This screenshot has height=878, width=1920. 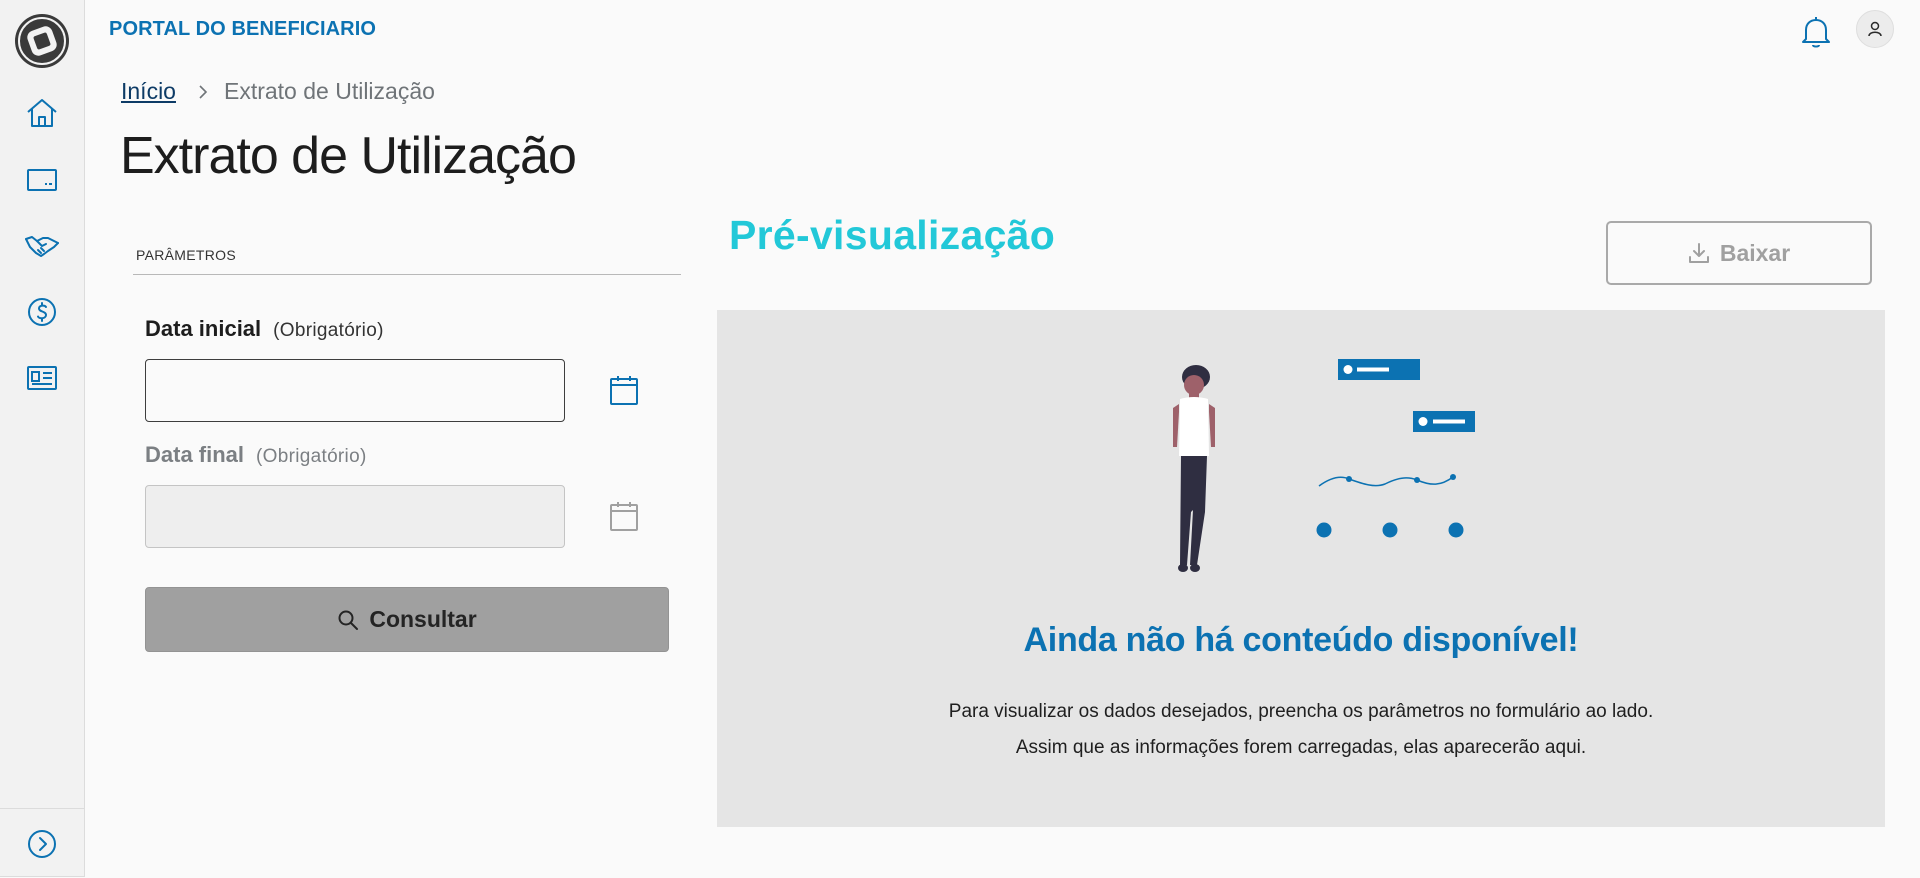 I want to click on start-date-calendar-button, so click(x=624, y=390).